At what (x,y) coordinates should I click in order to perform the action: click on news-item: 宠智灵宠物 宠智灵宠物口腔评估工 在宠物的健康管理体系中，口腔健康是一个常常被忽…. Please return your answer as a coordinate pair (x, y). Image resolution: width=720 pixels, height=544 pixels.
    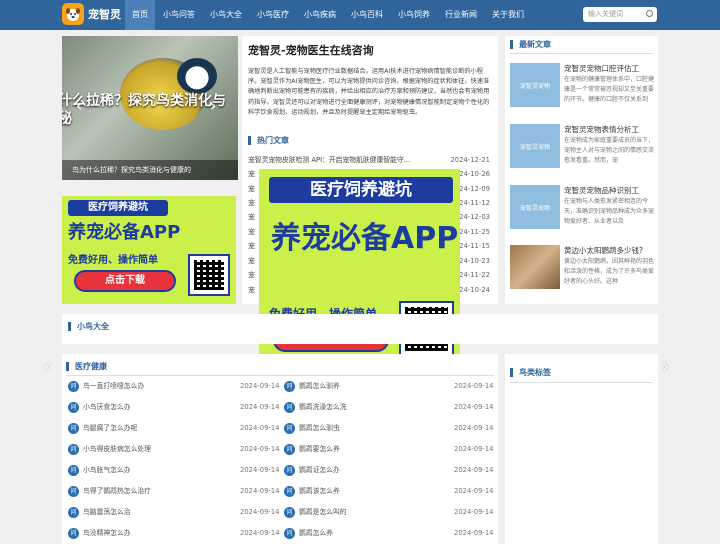
    Looking at the image, I should click on (582, 89).